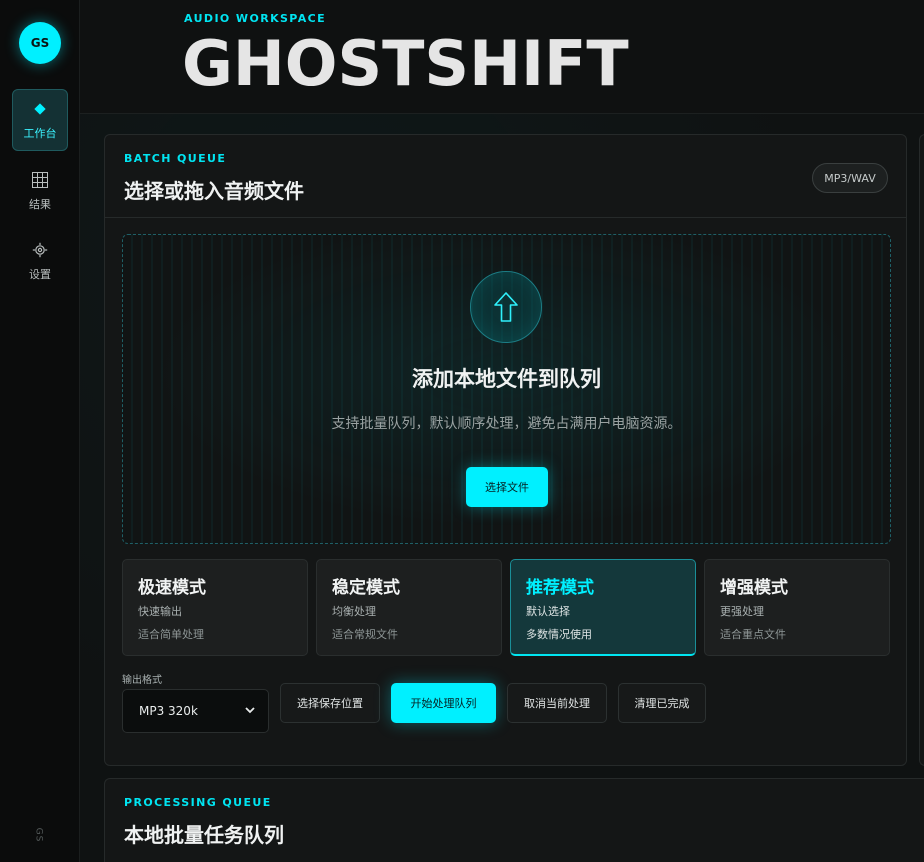  Describe the element at coordinates (142, 680) in the screenshot. I see `output-format-label: 输出格式` at that location.